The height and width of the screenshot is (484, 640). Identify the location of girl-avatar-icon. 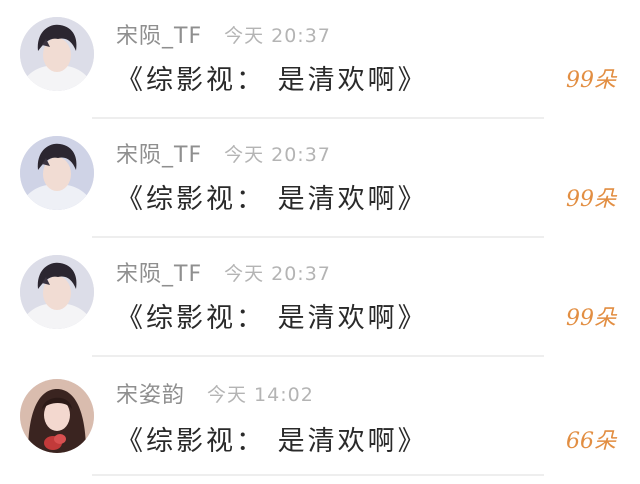
(57, 416).